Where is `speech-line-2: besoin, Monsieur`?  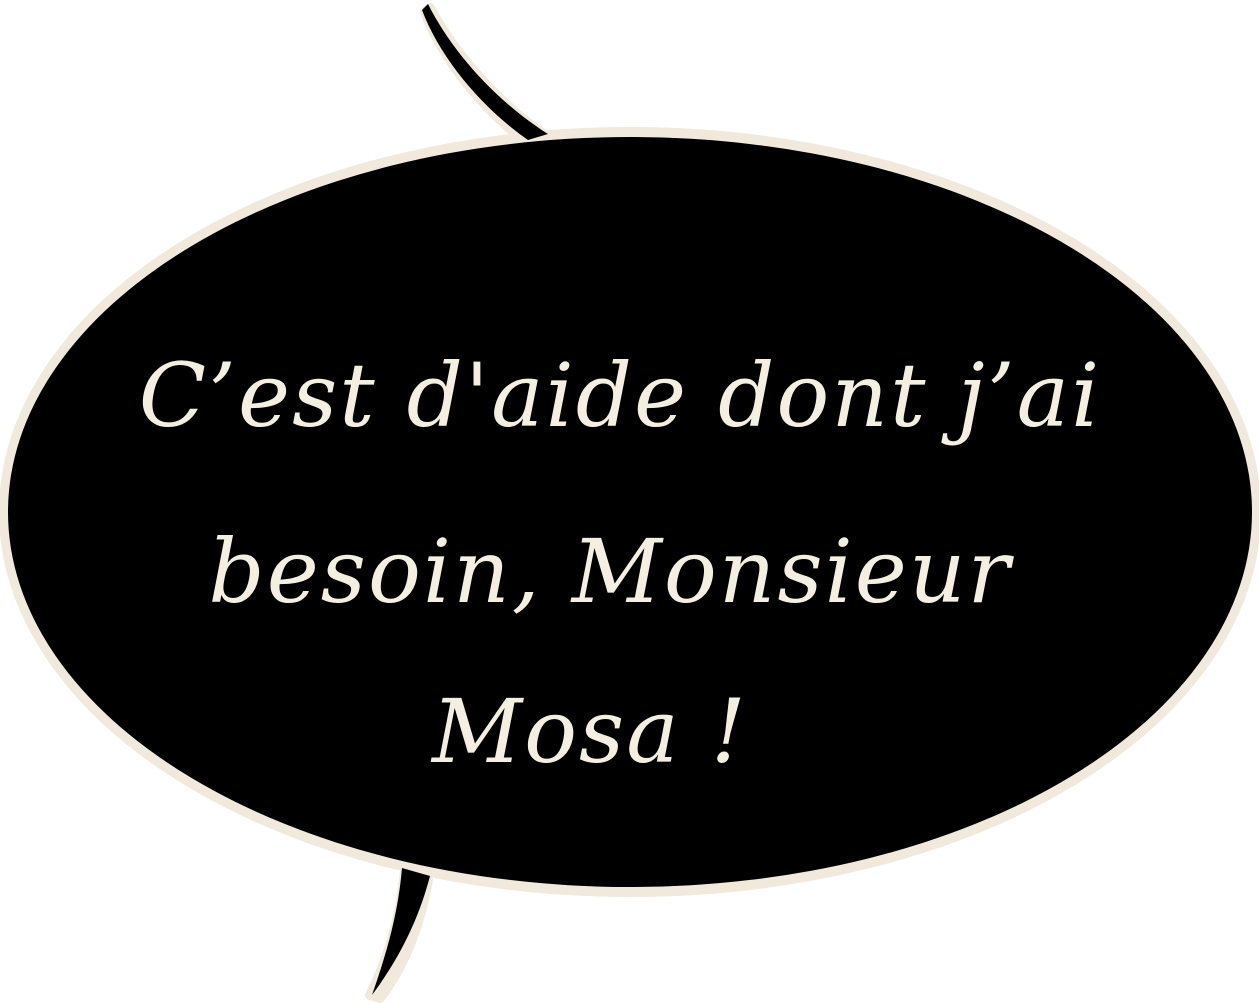 speech-line-2: besoin, Monsieur is located at coordinates (610, 571).